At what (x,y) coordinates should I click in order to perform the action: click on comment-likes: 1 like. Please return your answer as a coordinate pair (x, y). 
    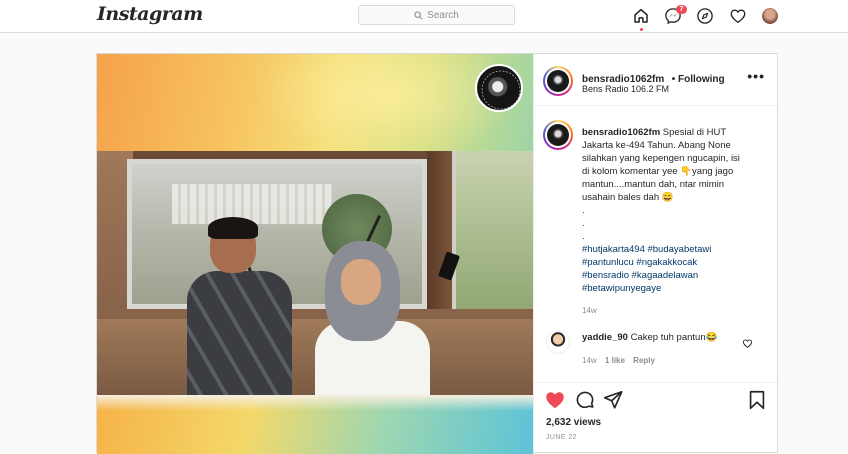
    Looking at the image, I should click on (615, 360).